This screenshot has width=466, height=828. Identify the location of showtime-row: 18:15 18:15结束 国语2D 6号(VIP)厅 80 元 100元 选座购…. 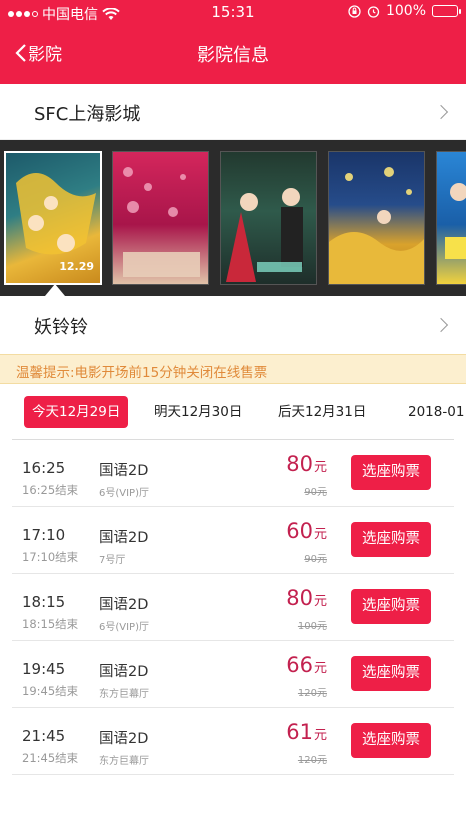
(233, 607).